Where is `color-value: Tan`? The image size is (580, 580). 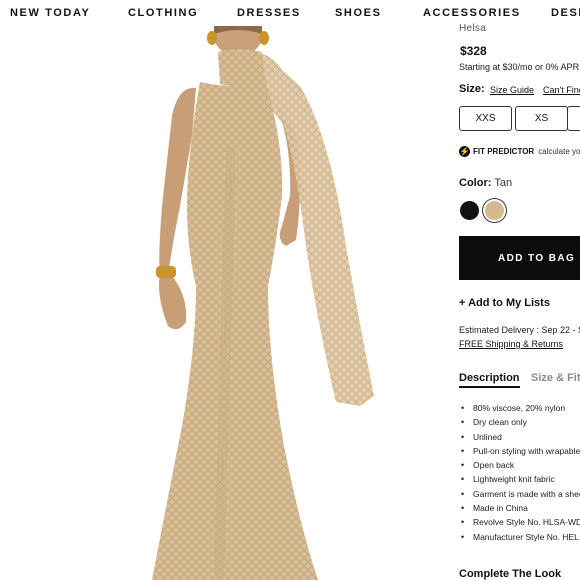
color-value: Tan is located at coordinates (503, 183).